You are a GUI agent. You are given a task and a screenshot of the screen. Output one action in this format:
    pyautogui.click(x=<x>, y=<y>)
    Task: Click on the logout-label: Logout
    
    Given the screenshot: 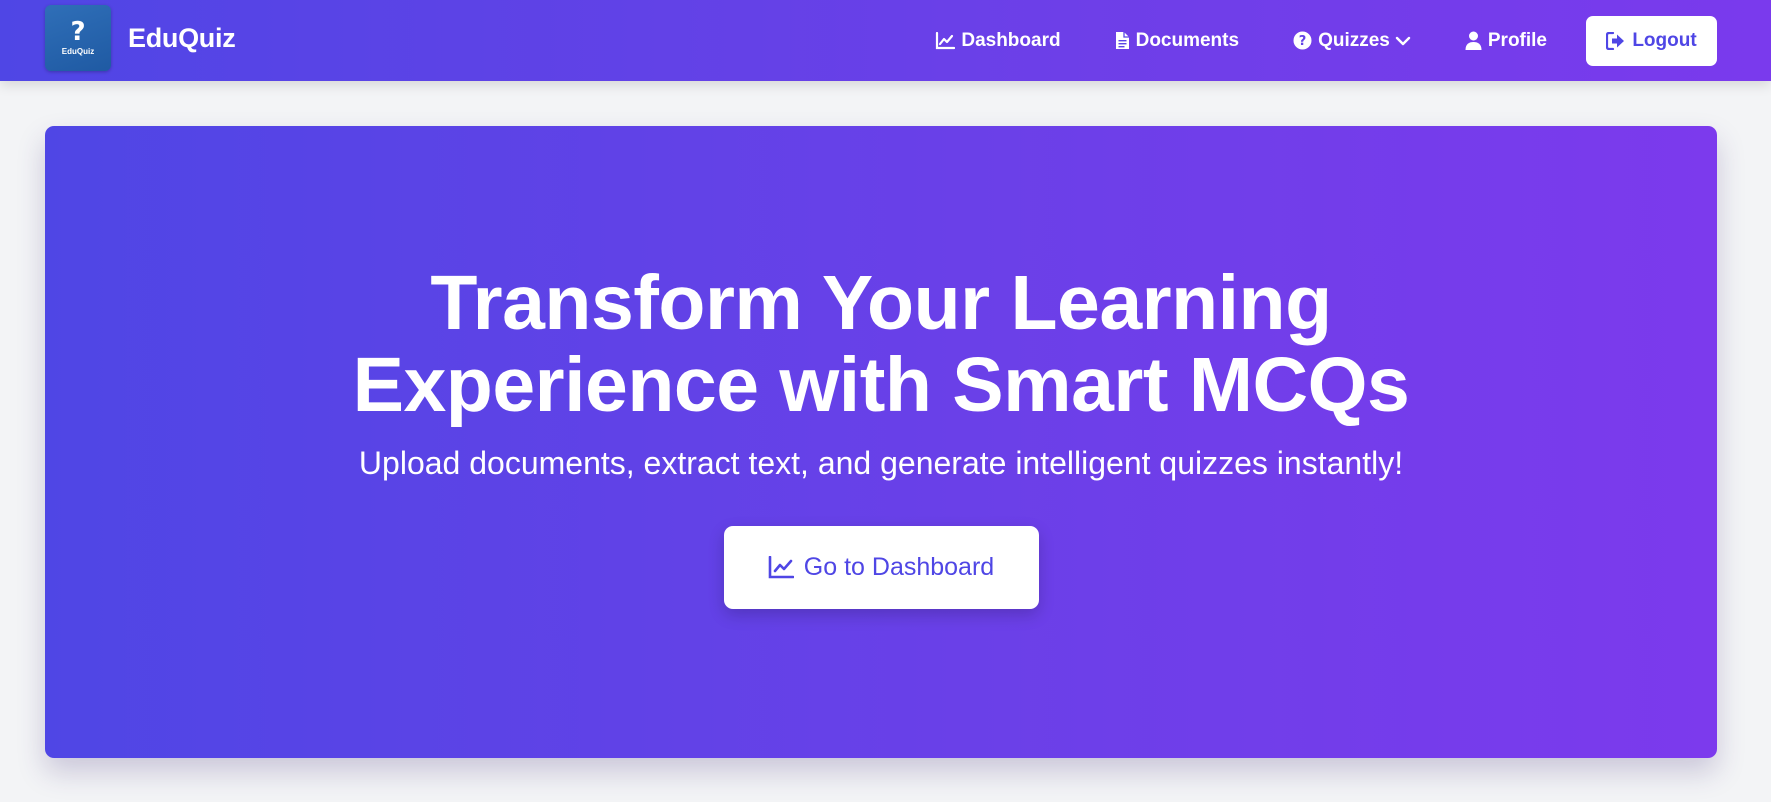 What is the action you would take?
    pyautogui.click(x=1664, y=40)
    